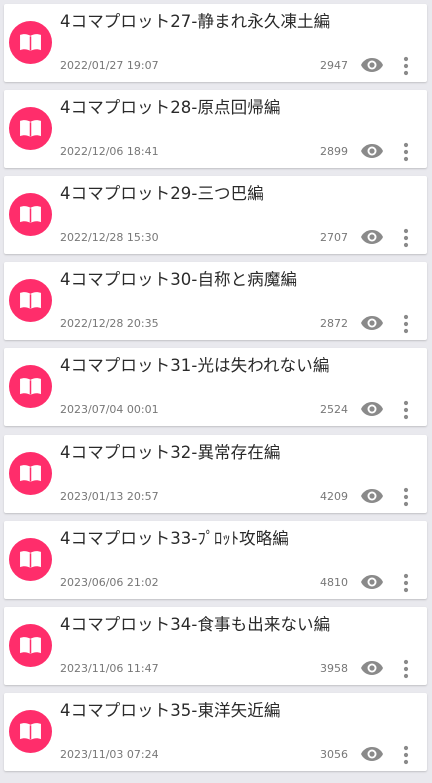 This screenshot has width=432, height=783. Describe the element at coordinates (215, 387) in the screenshot. I see `list-item: 4コマプロット31-光は失われない編 2023/07/04 00:01 2524` at that location.